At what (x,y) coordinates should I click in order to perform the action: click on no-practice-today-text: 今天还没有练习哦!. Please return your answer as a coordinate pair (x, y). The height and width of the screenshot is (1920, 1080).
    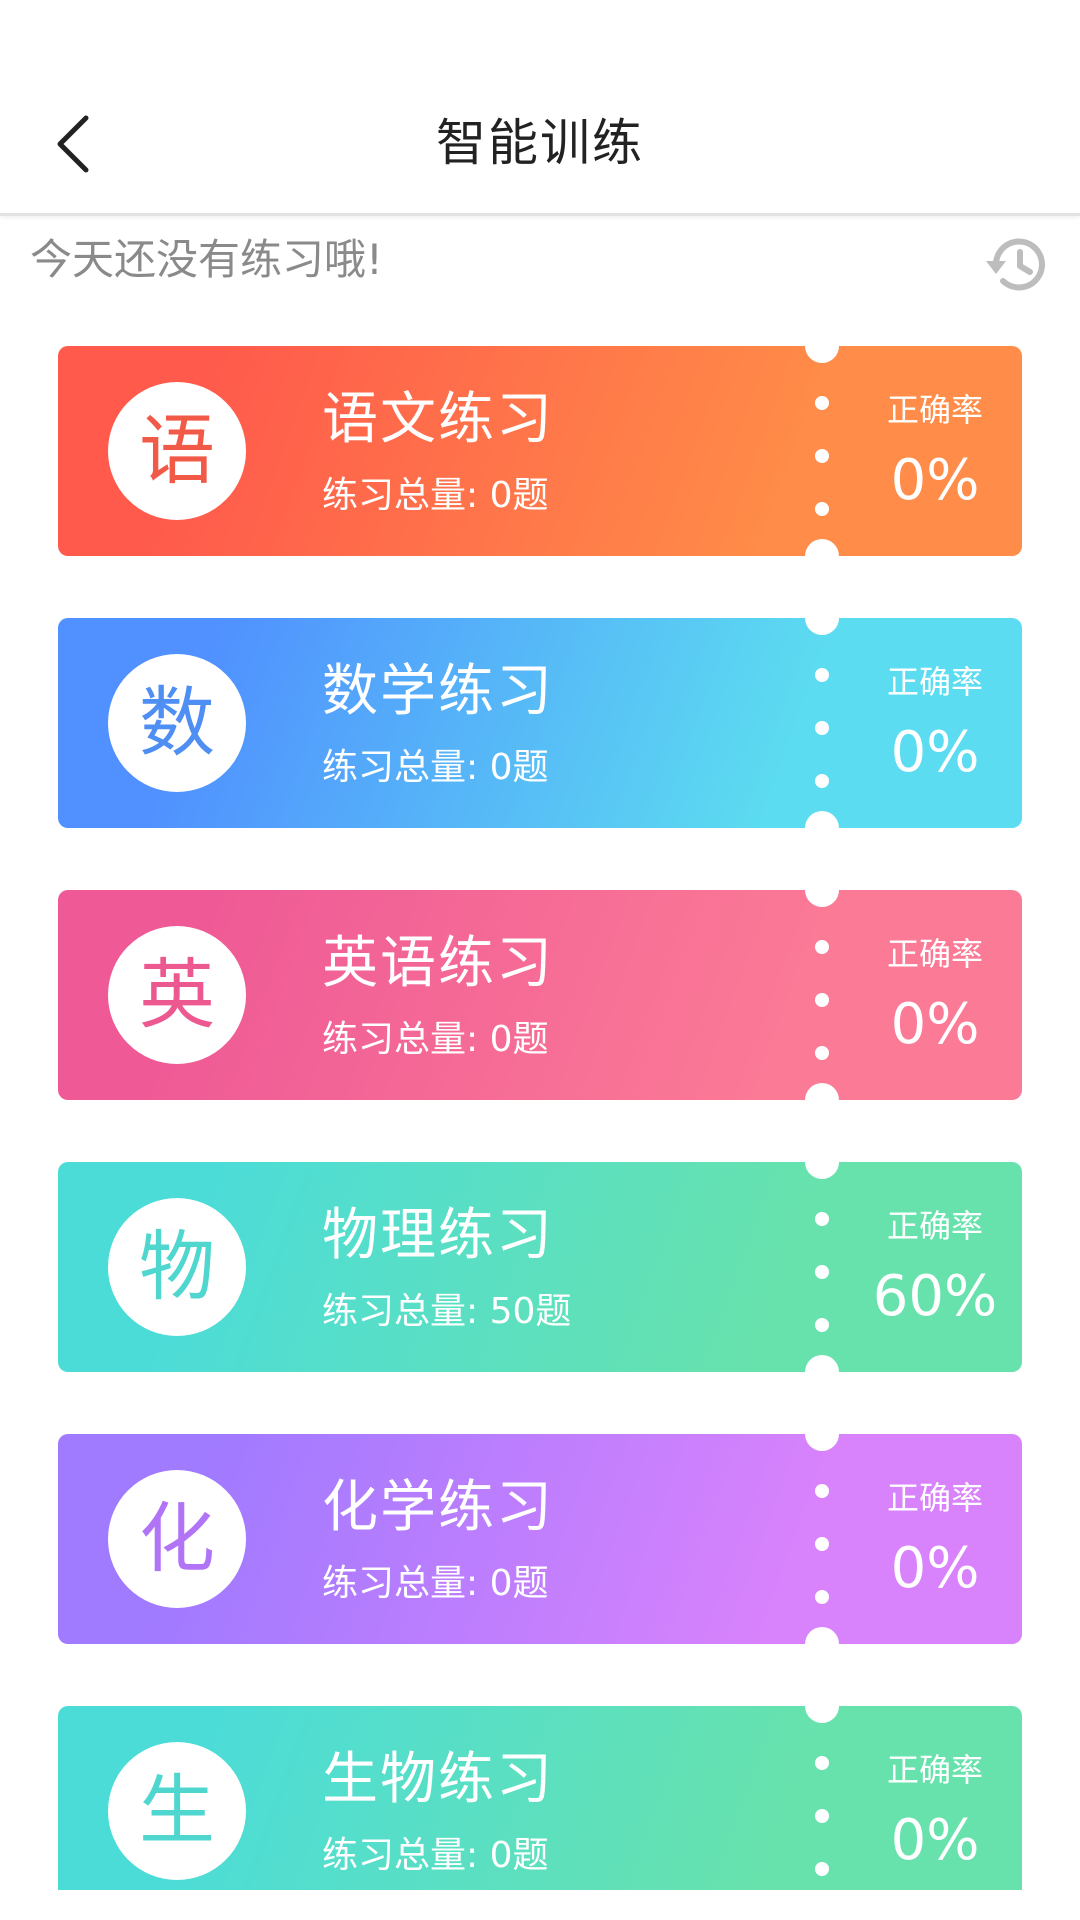
    Looking at the image, I should click on (206, 259).